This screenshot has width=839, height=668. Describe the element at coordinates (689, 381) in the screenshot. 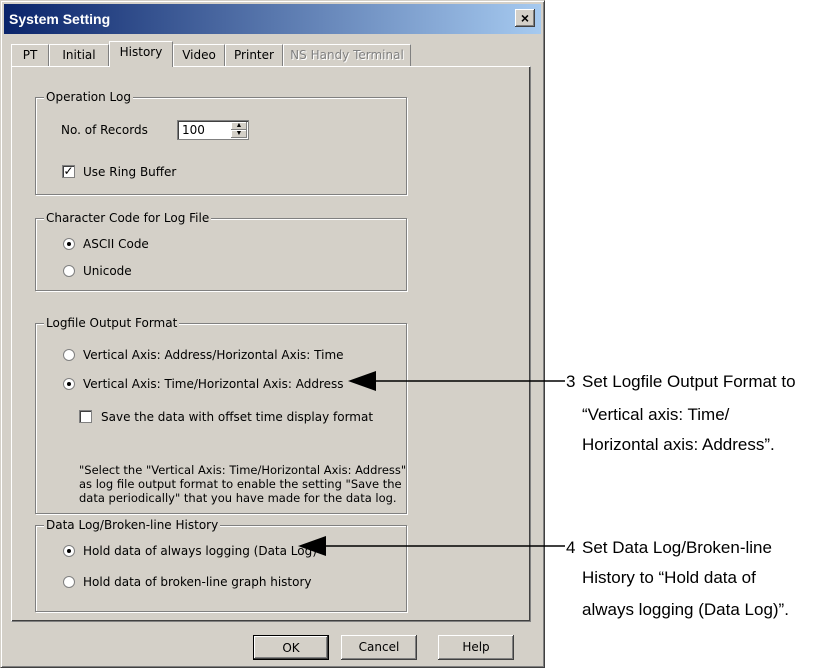

I see `step3-line1: Set Logfile Output Format to` at that location.